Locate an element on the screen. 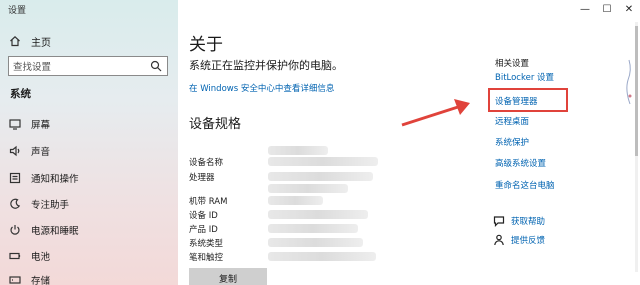  device-manager-link: 设备管理器 is located at coordinates (516, 101).